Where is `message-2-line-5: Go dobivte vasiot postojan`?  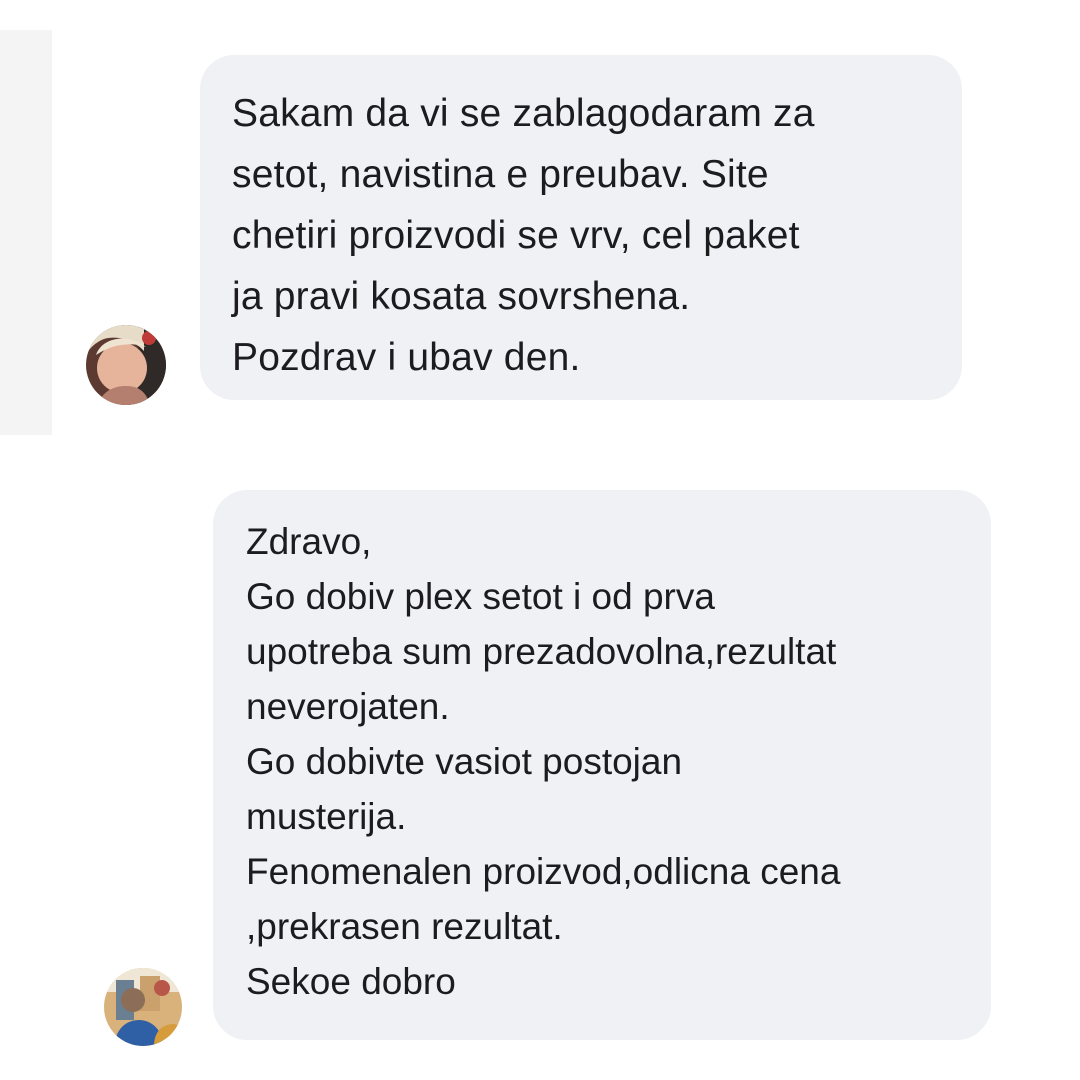 message-2-line-5: Go dobivte vasiot postojan is located at coordinates (464, 761).